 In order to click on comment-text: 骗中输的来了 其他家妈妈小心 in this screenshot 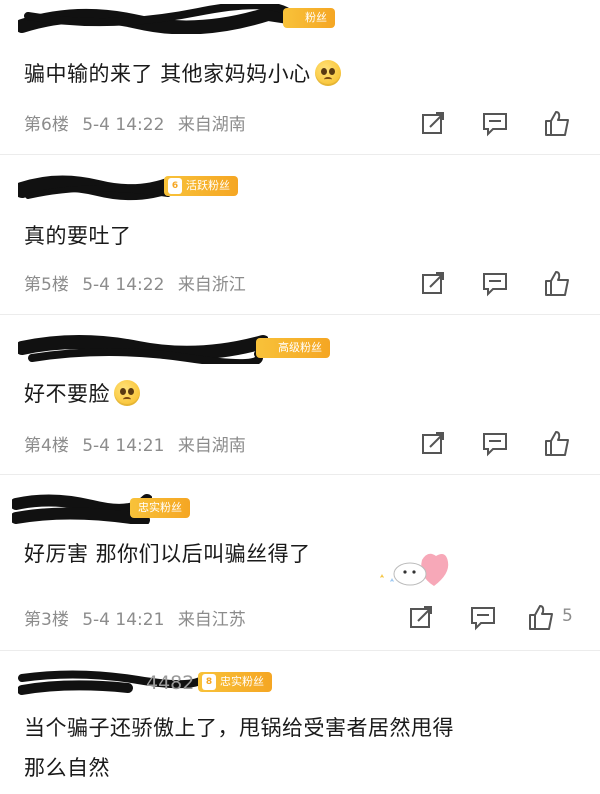, I will do `click(182, 73)`.